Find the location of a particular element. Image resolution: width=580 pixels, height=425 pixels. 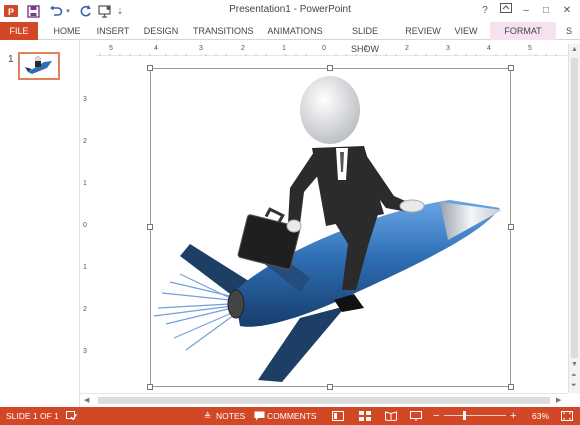

fit-slide-icon is located at coordinates (567, 416).